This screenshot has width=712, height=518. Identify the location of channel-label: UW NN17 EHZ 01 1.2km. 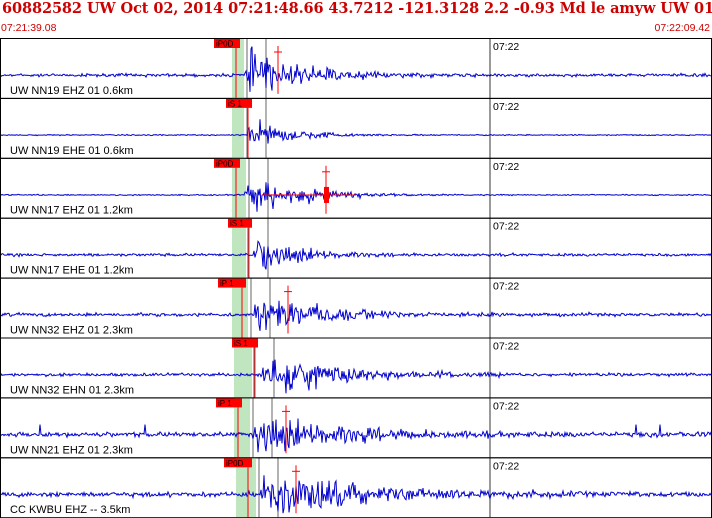
(71, 211).